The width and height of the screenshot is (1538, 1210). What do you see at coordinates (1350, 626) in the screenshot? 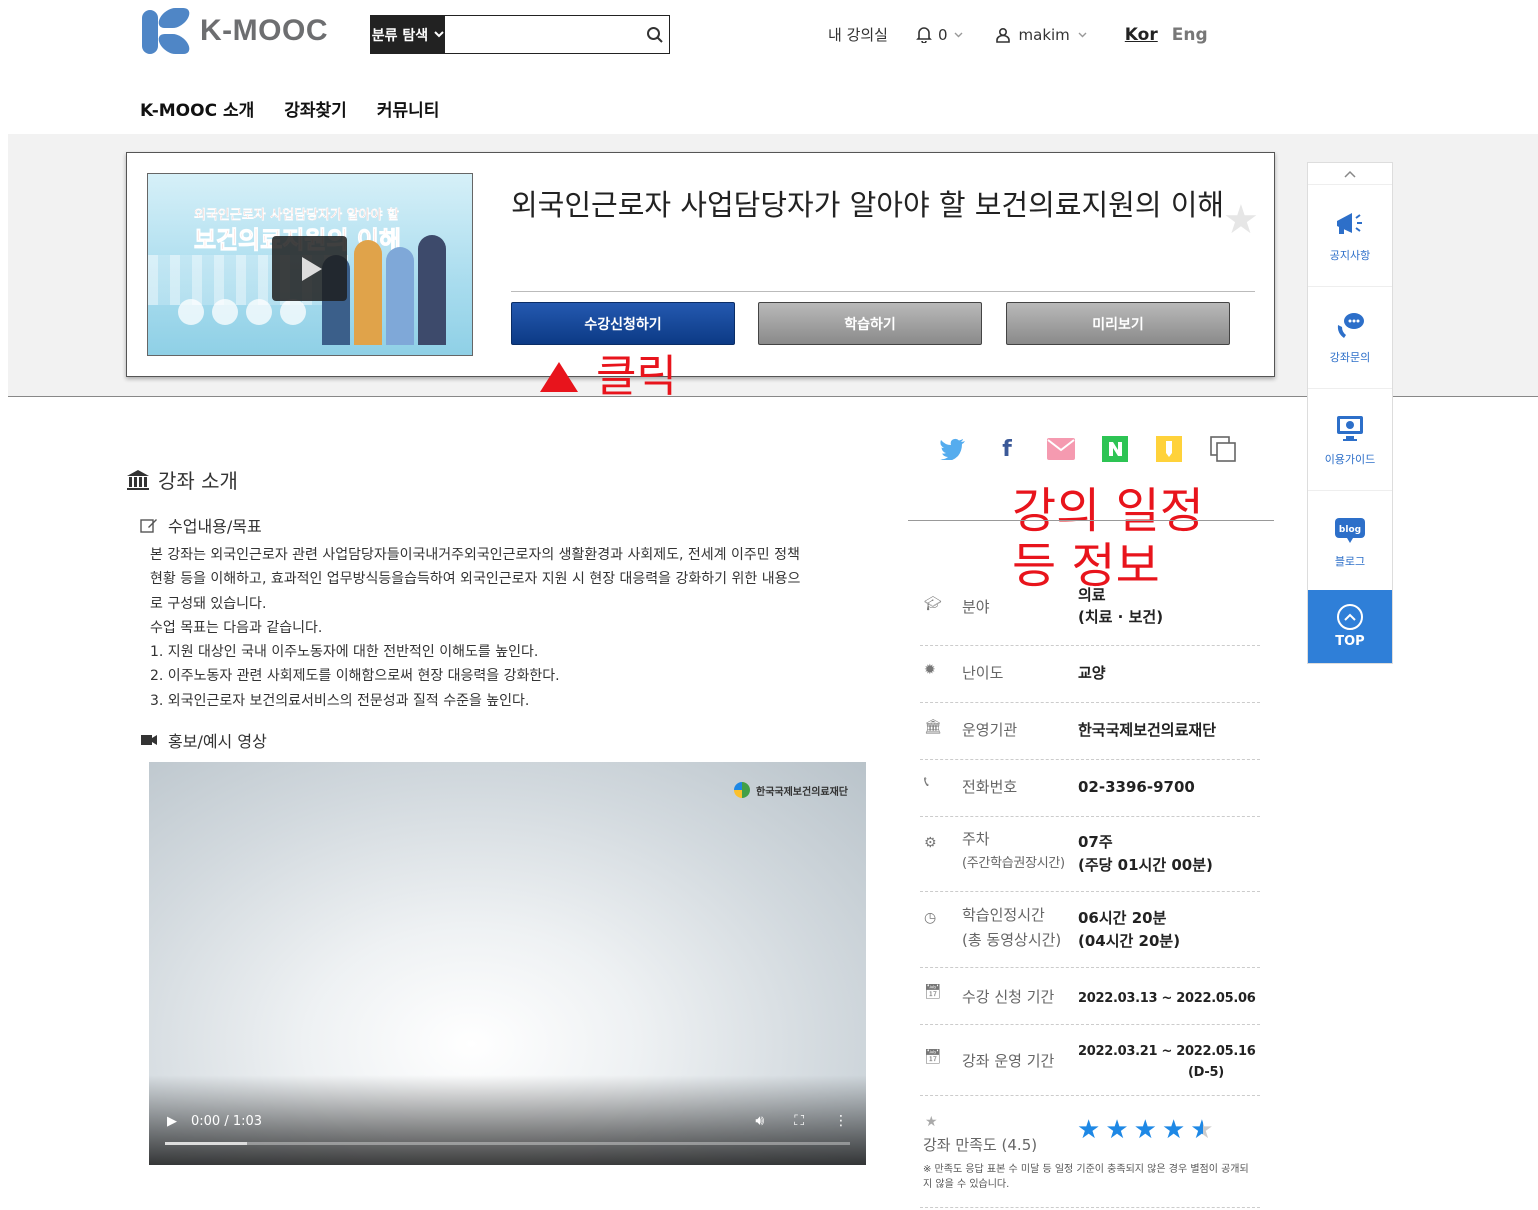
I see `top-button: TOP` at bounding box center [1350, 626].